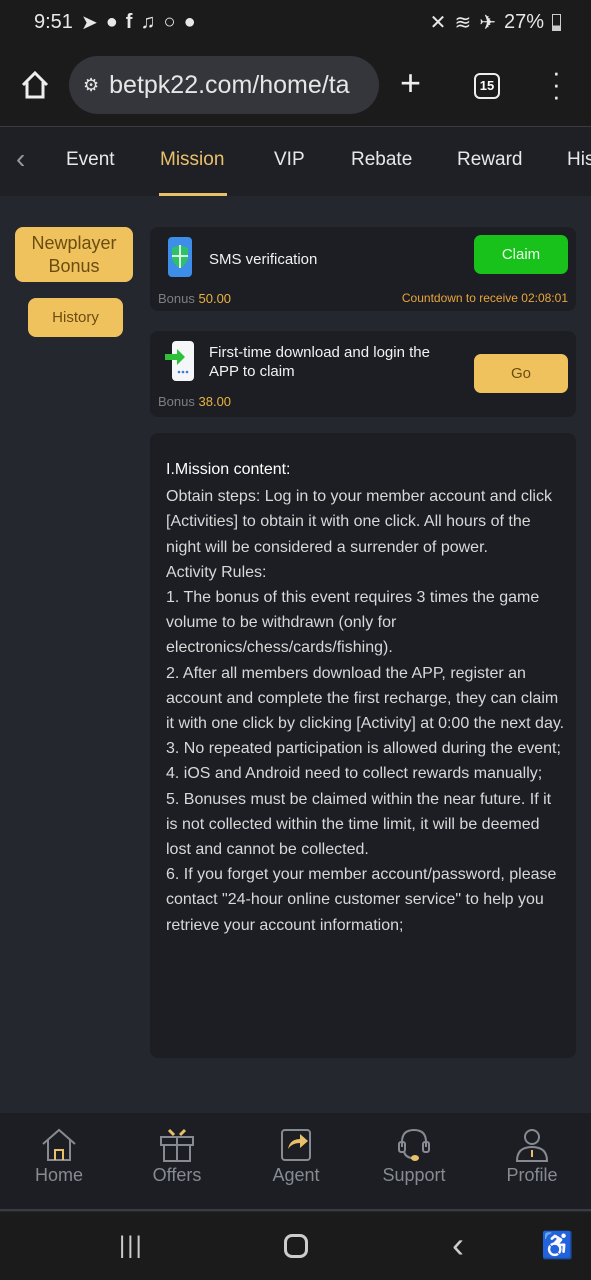  I want to click on tab-event: Event, so click(90, 160).